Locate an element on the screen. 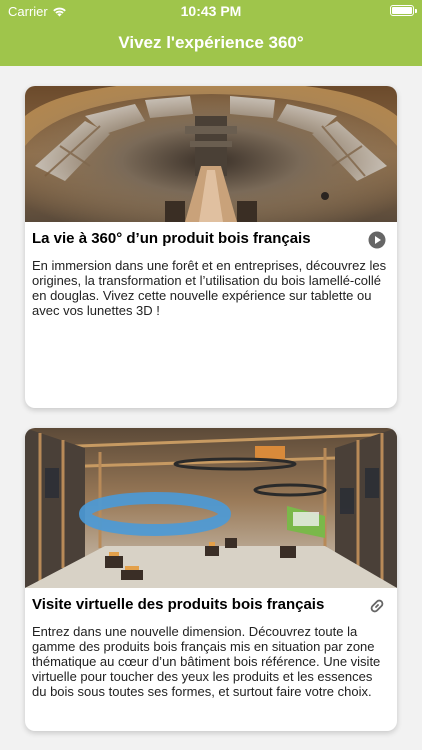  card-title-row: La vie à 360° d’un produit bois français is located at coordinates (211, 239).